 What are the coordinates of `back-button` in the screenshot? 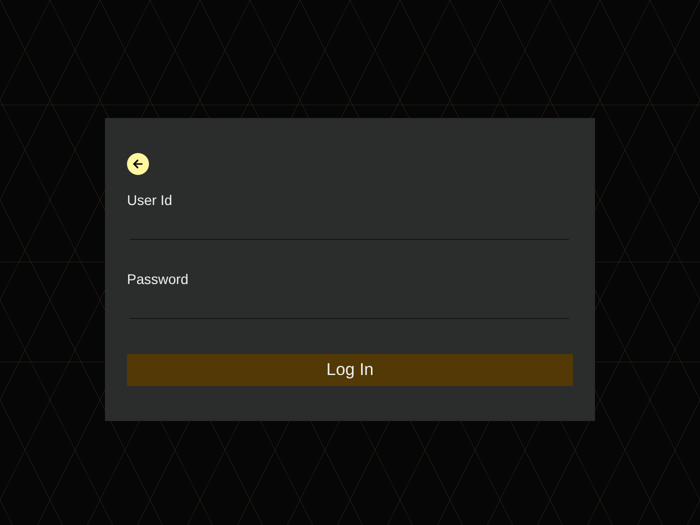 It's located at (138, 164).